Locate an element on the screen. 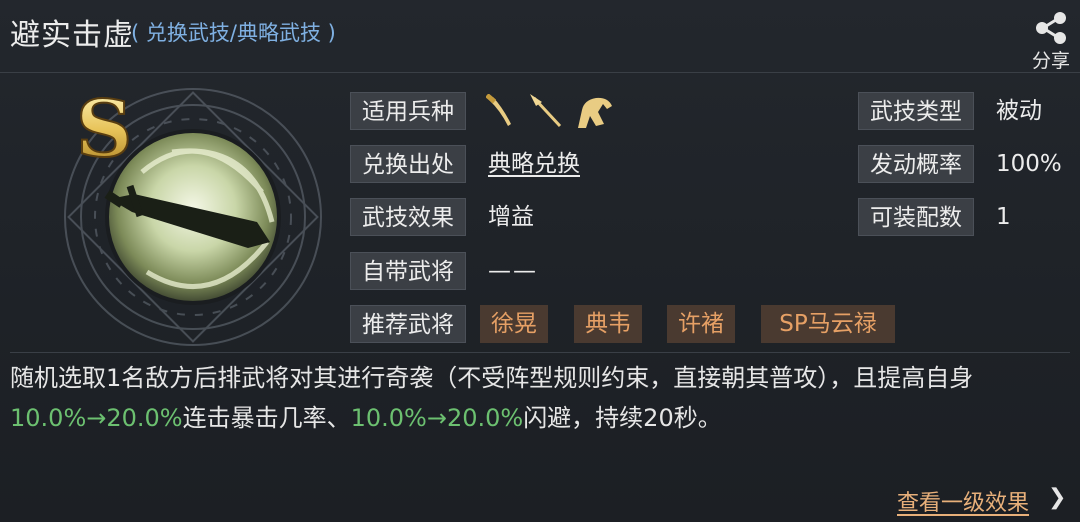 The width and height of the screenshot is (1080, 522). label-trigger-rate: 发动概率 is located at coordinates (916, 164).